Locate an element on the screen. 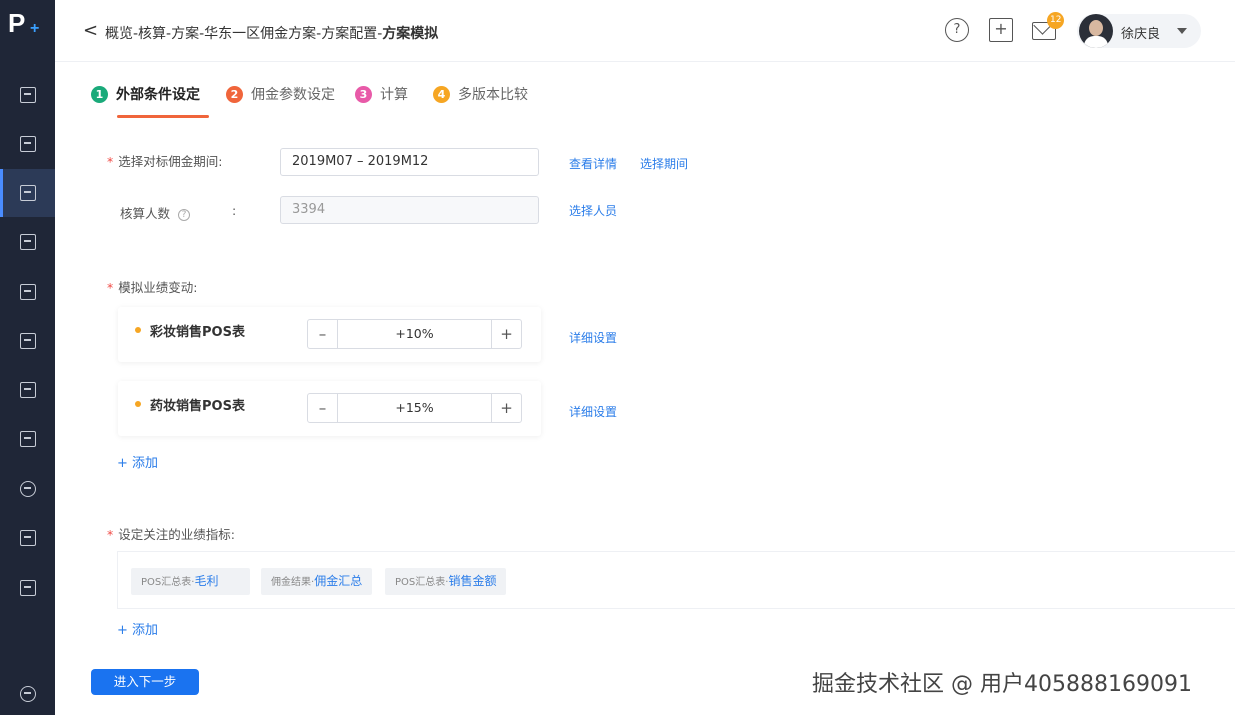 The image size is (1235, 718). analytics-chart-icon is located at coordinates (27, 588).